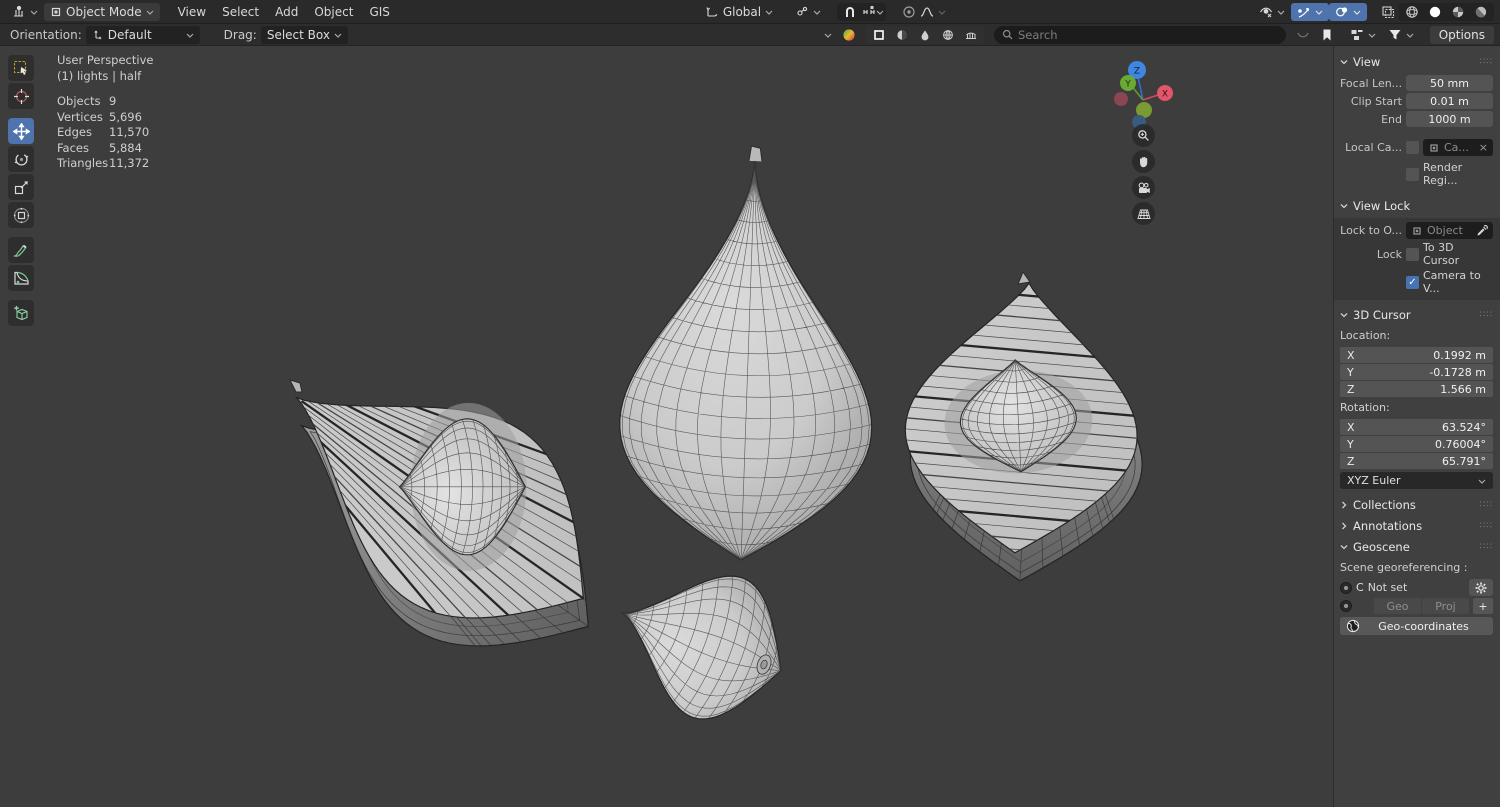 Image resolution: width=1500 pixels, height=807 pixels. I want to click on bookmark-icon, so click(1327, 35).